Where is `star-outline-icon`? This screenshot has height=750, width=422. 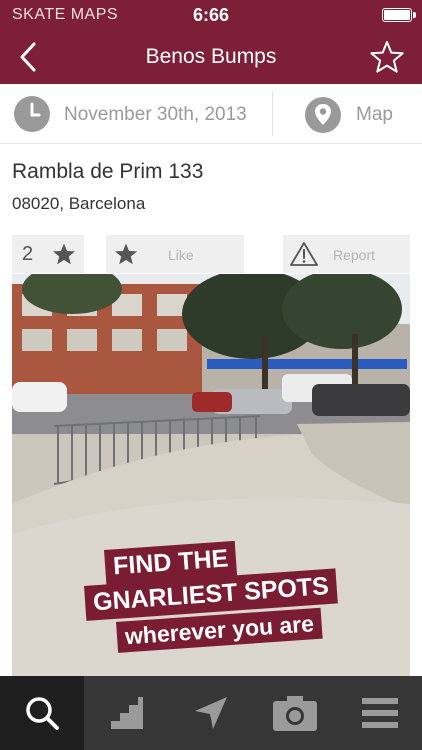 star-outline-icon is located at coordinates (387, 57).